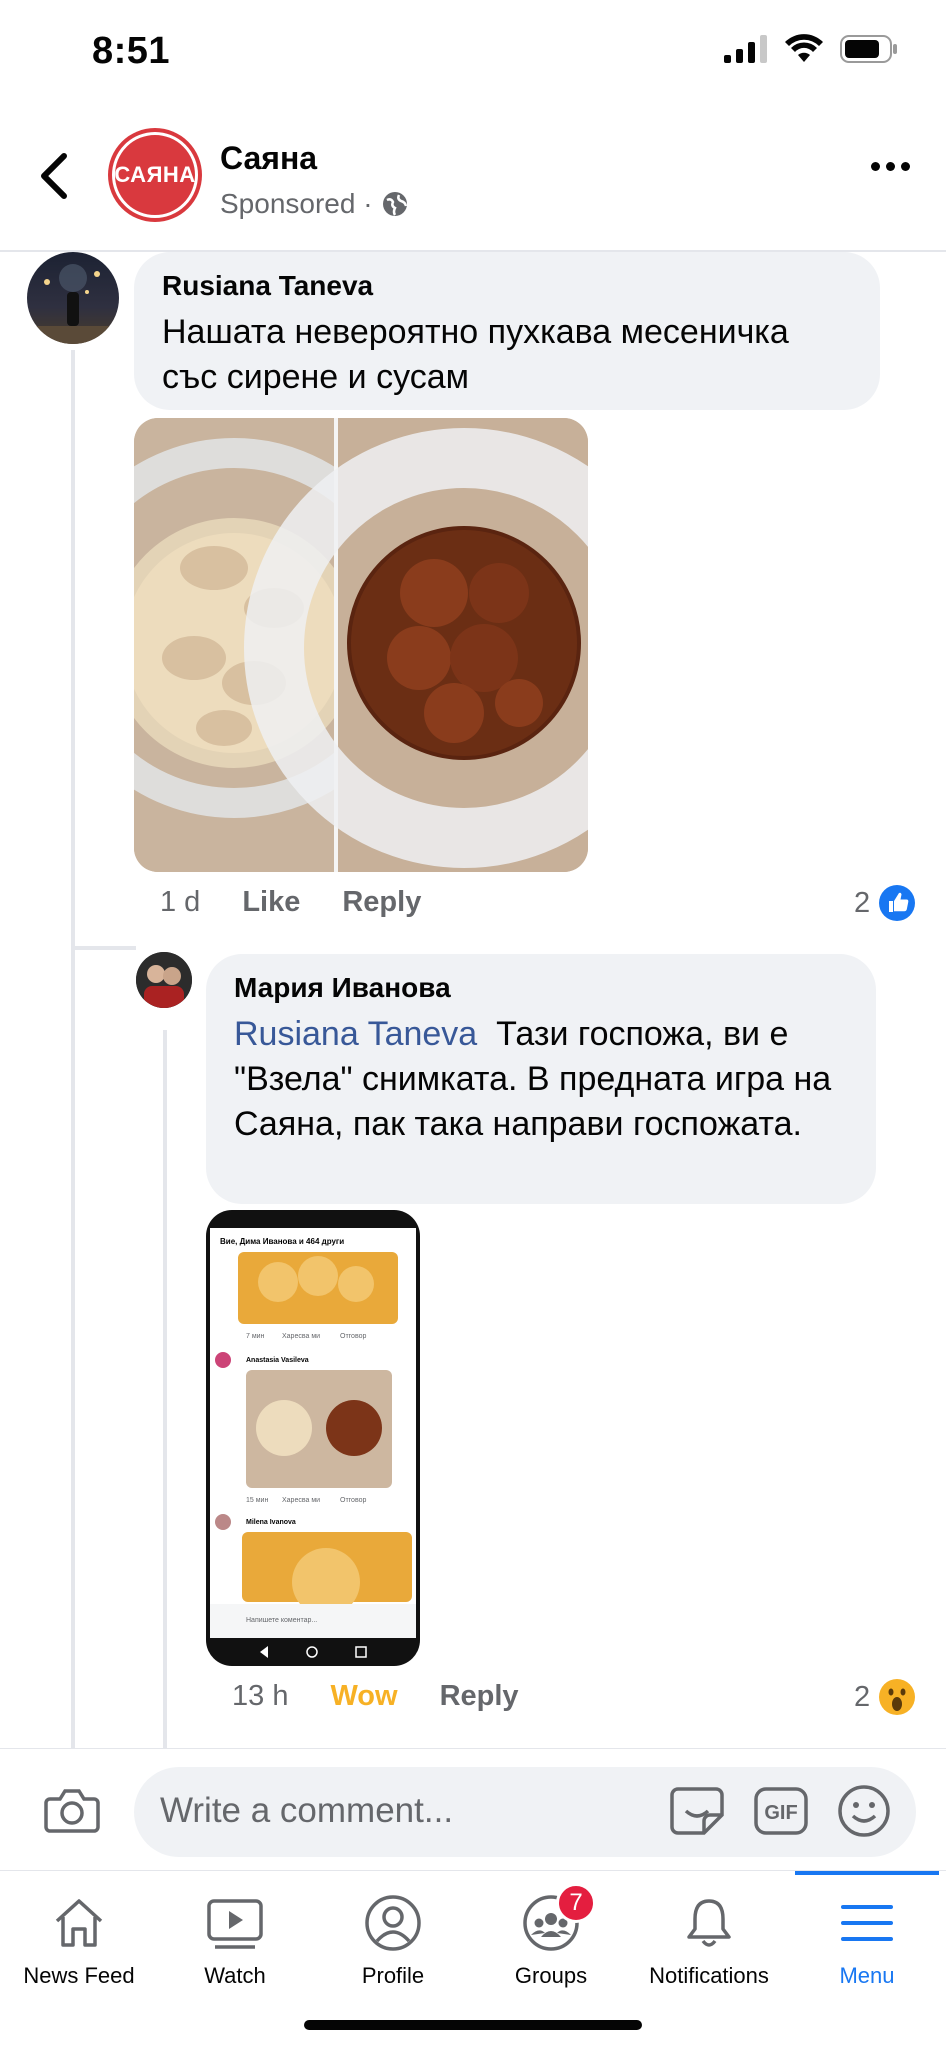 The image size is (946, 2048). Describe the element at coordinates (507, 286) in the screenshot. I see `comment-author: Rusiana Taneva` at that location.